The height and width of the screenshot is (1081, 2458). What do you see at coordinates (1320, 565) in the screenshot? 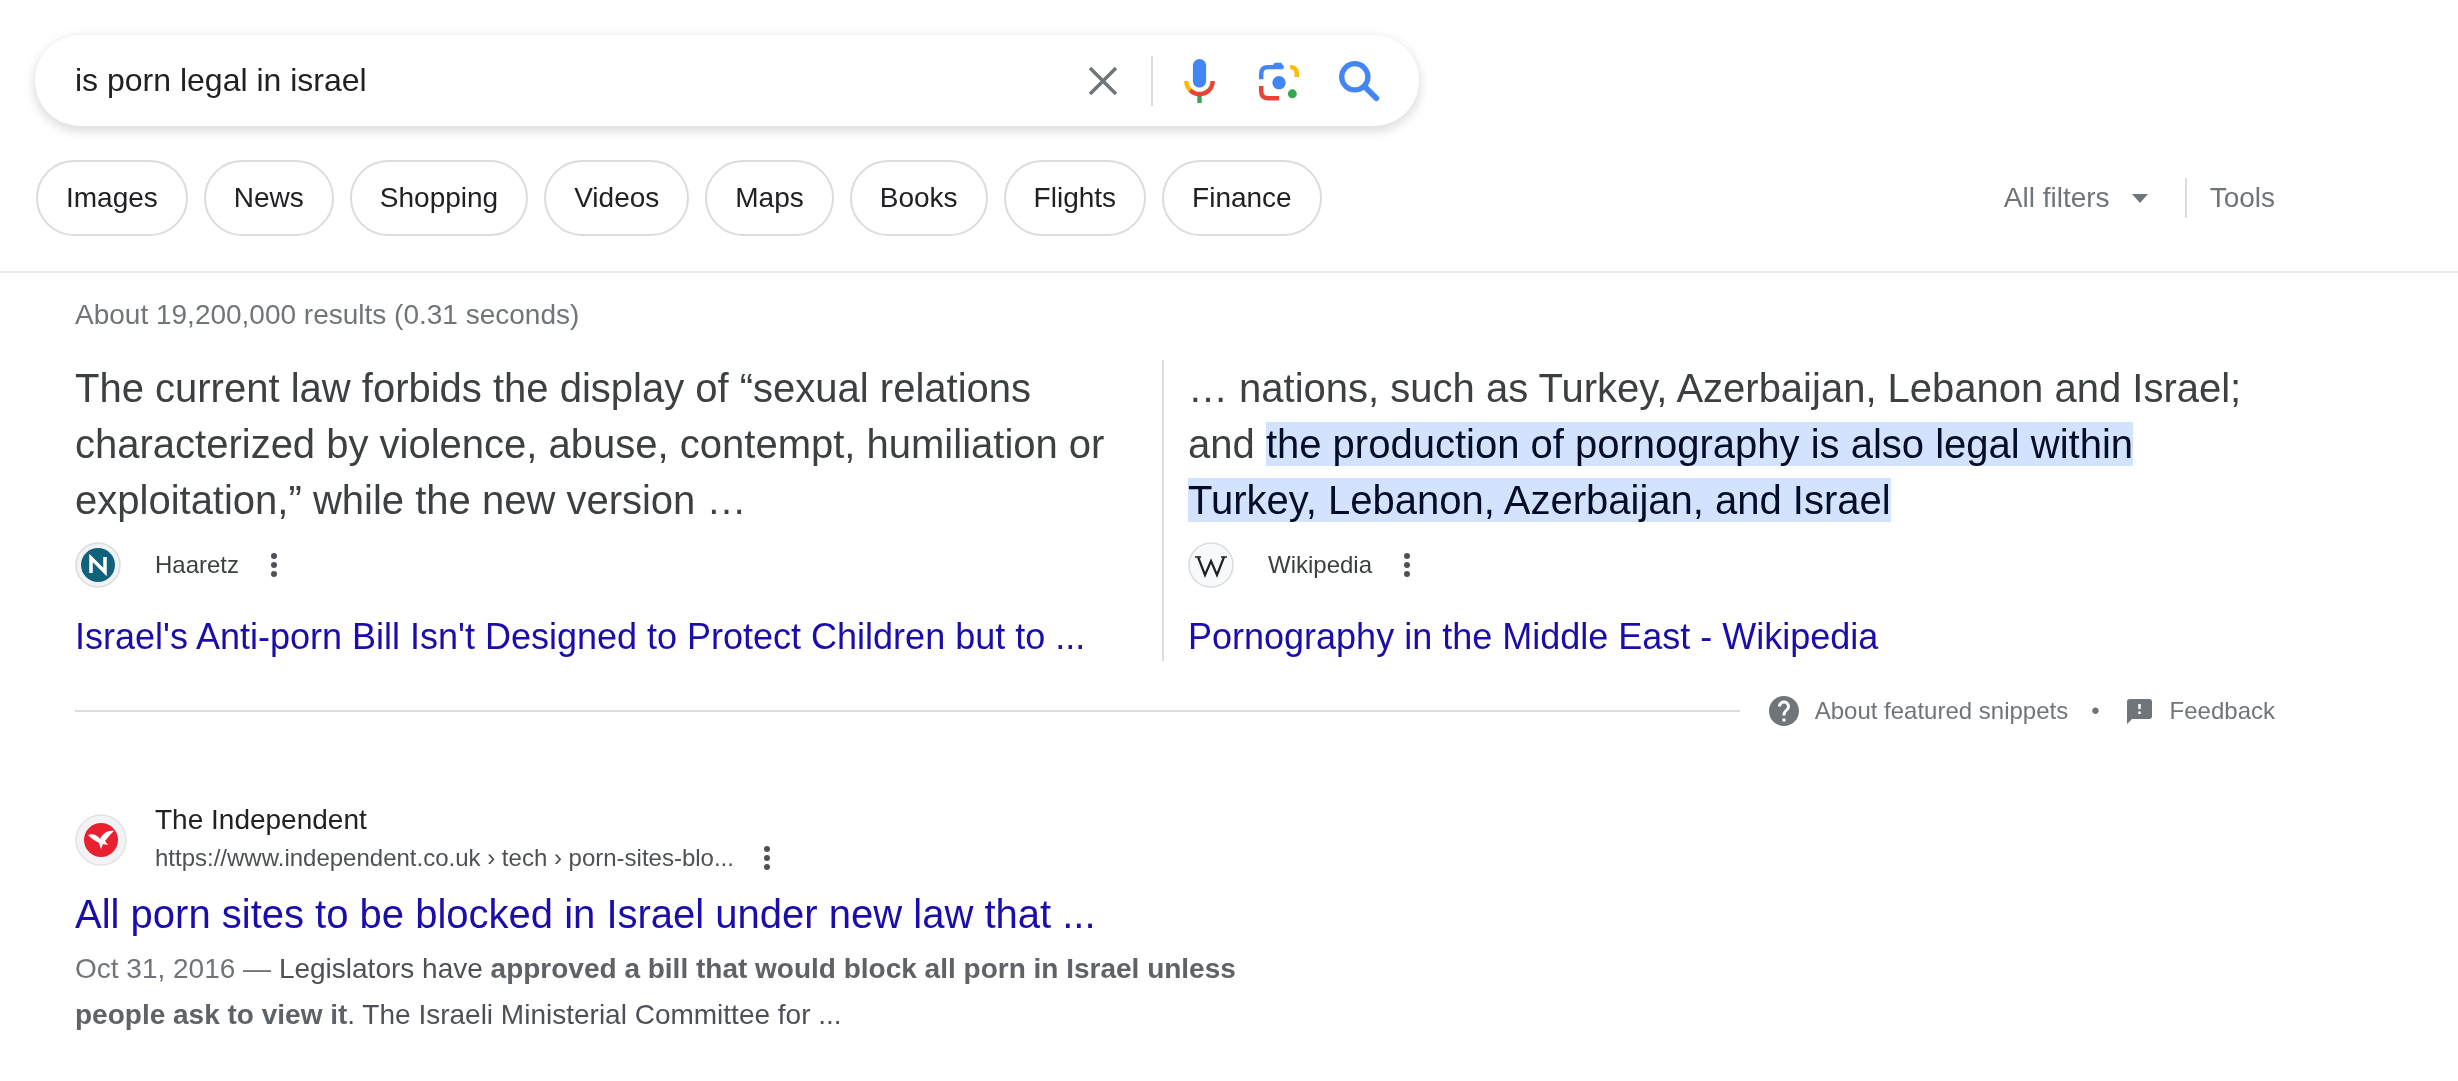
I see `source-name: Wikipedia` at bounding box center [1320, 565].